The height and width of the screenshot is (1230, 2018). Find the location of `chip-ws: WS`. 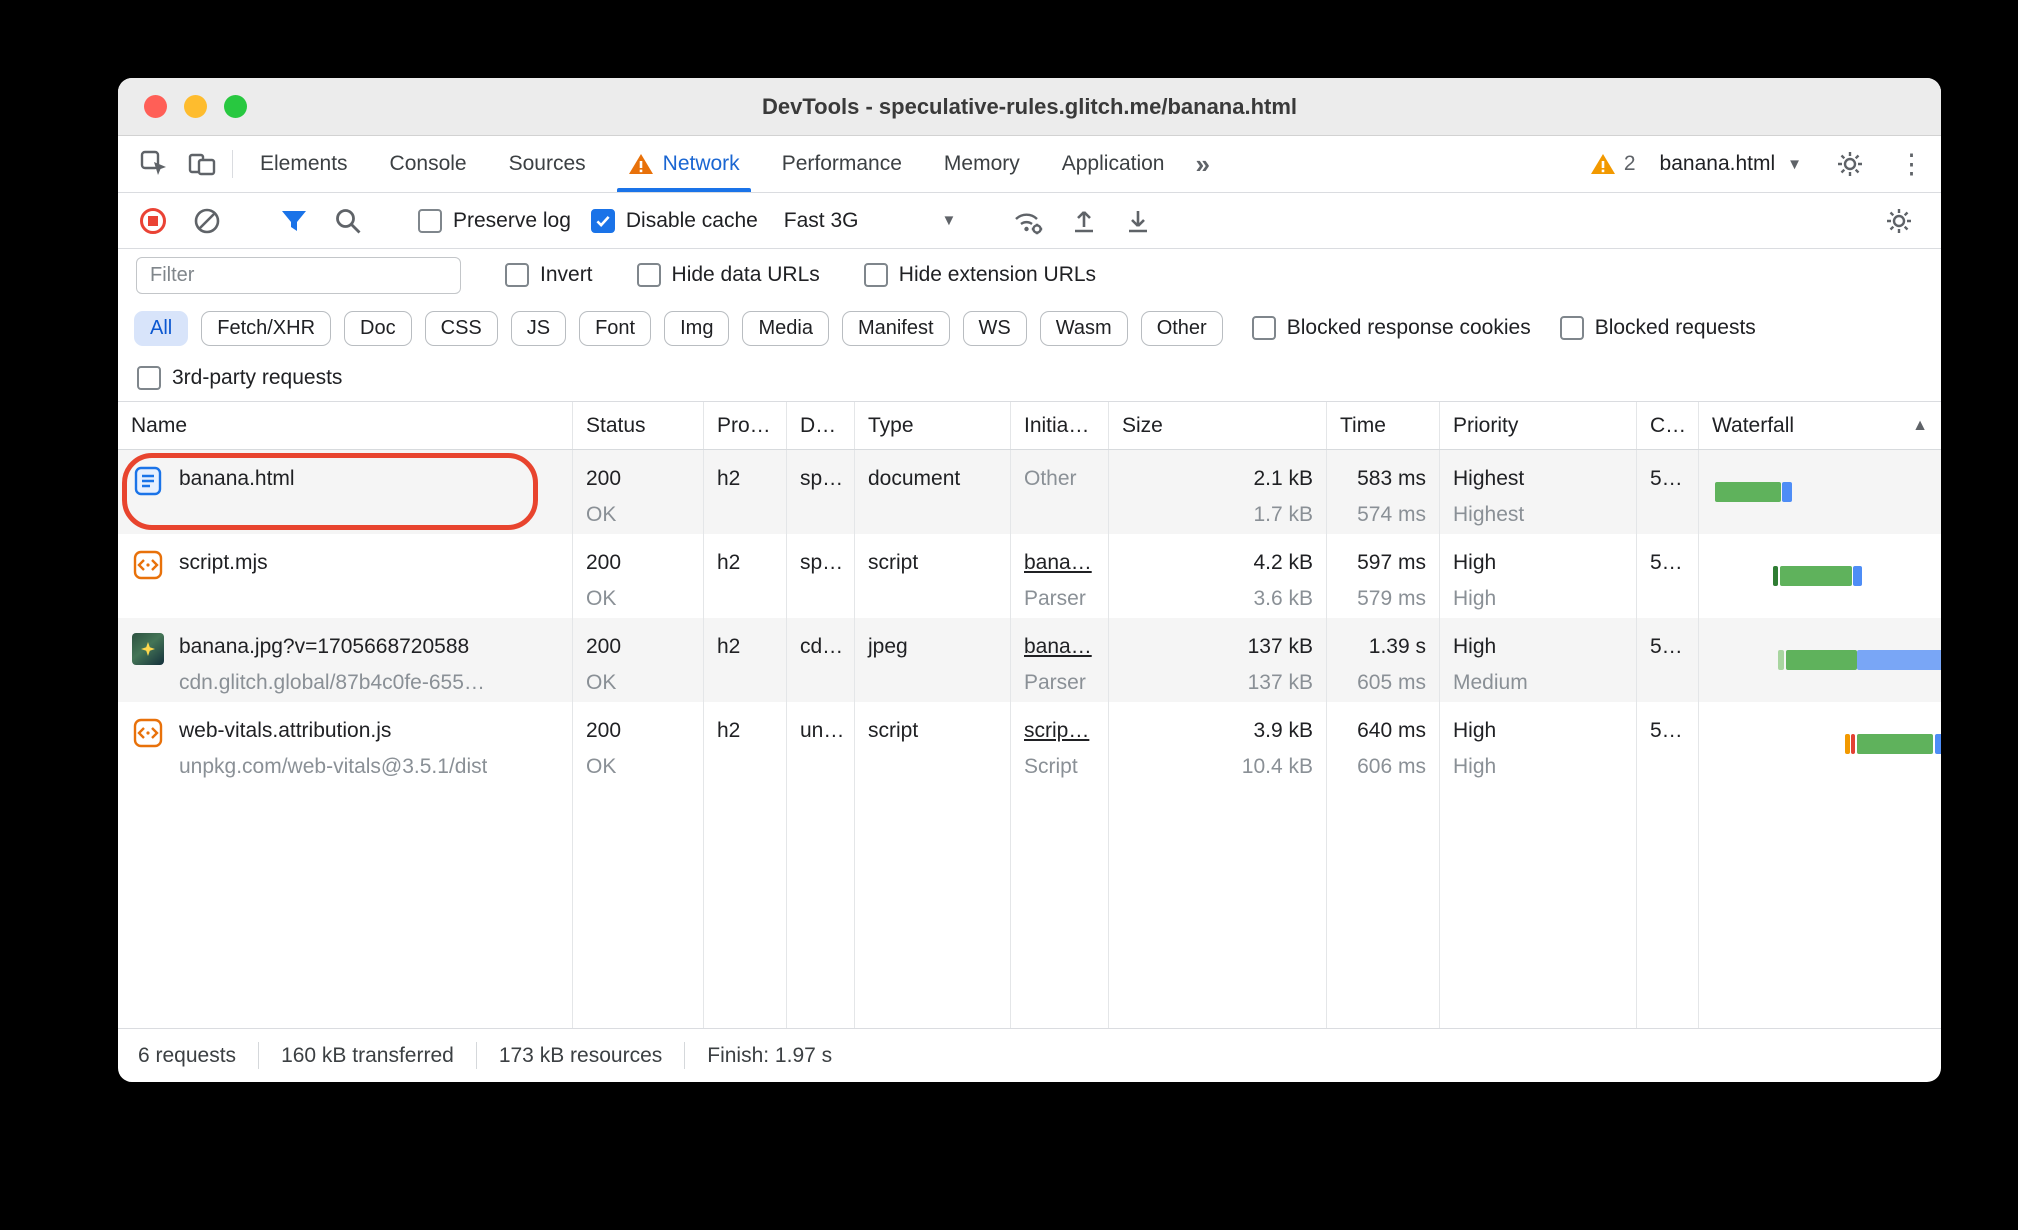

chip-ws: WS is located at coordinates (994, 328).